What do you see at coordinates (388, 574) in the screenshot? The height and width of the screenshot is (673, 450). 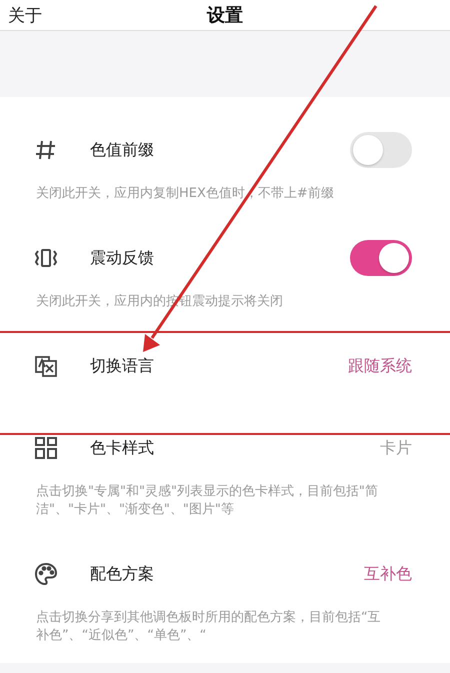 I see `setting-value: 互补色` at bounding box center [388, 574].